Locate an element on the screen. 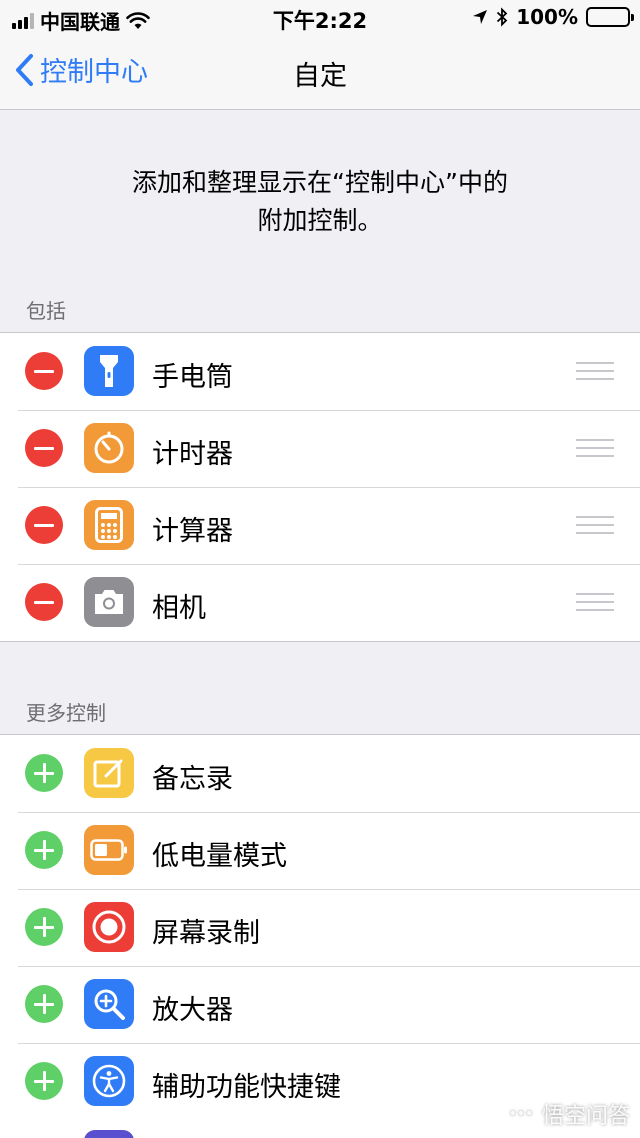  list-item: 相机 is located at coordinates (320, 602).